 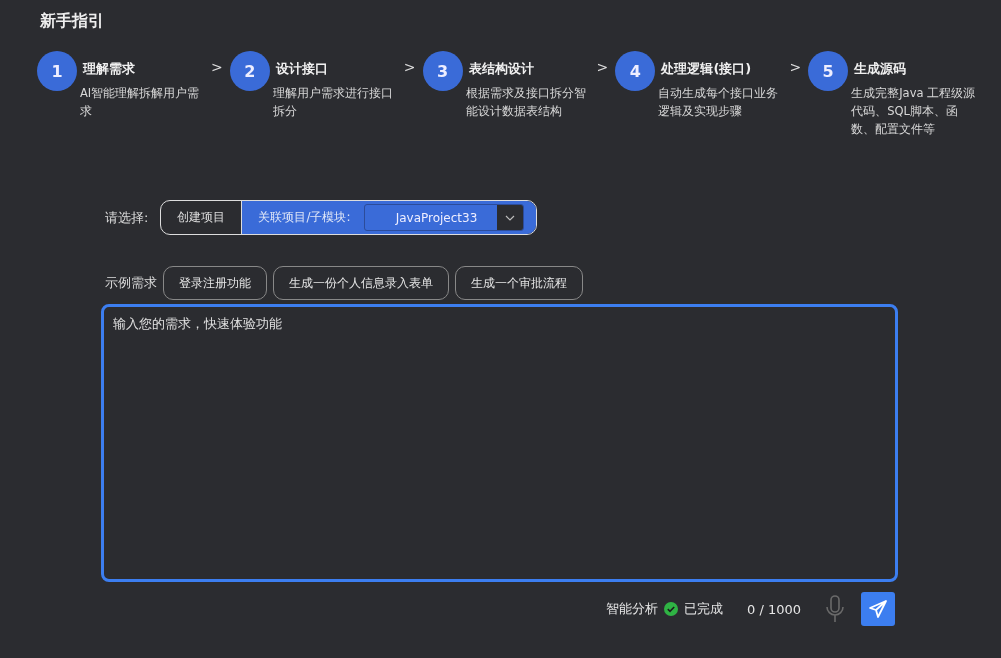 What do you see at coordinates (361, 283) in the screenshot?
I see `example-chip: 生成一份个人信息录入表单` at bounding box center [361, 283].